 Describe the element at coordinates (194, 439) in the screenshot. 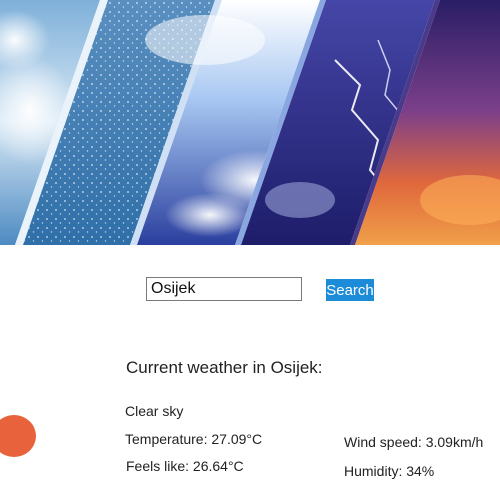

I see `temperature-value: Temperature: 27.09°C` at that location.